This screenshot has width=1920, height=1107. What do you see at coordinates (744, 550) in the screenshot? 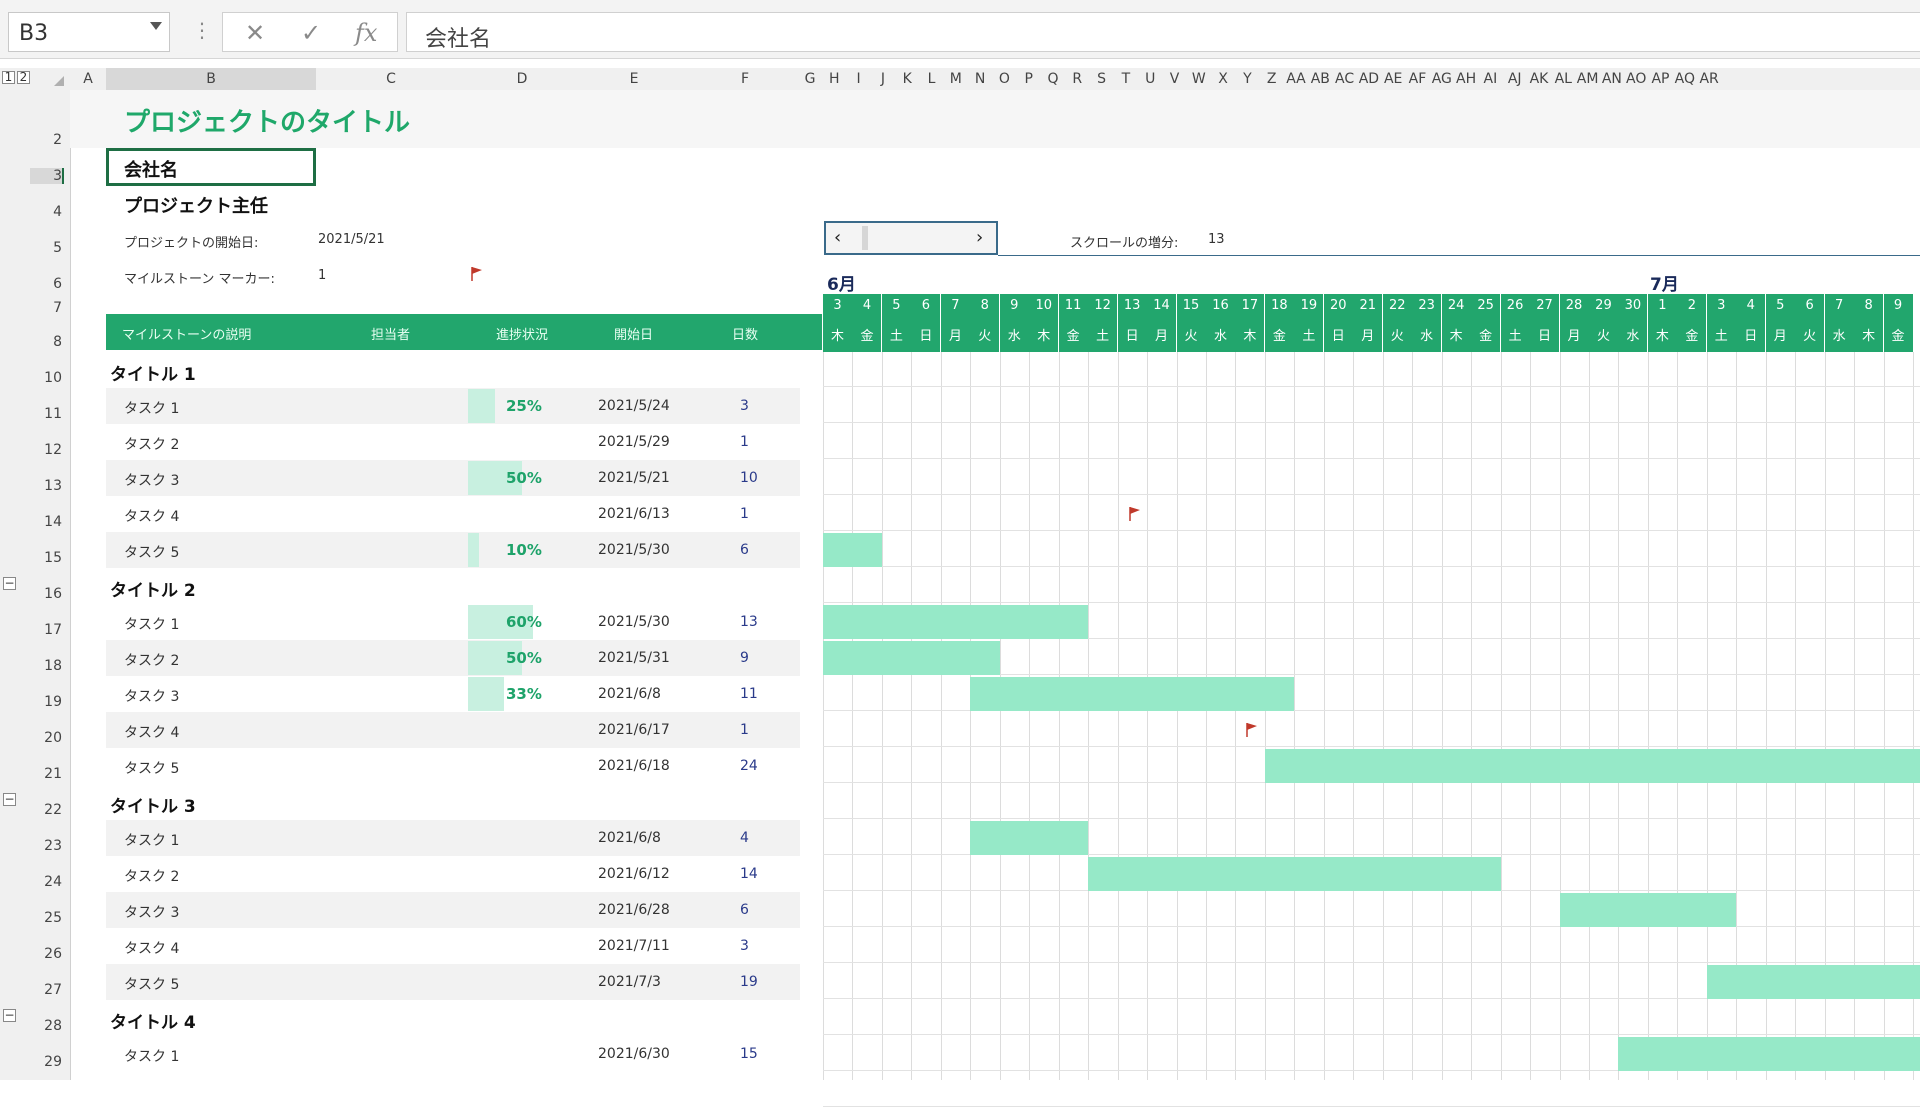
I see `duration-days: 6` at bounding box center [744, 550].